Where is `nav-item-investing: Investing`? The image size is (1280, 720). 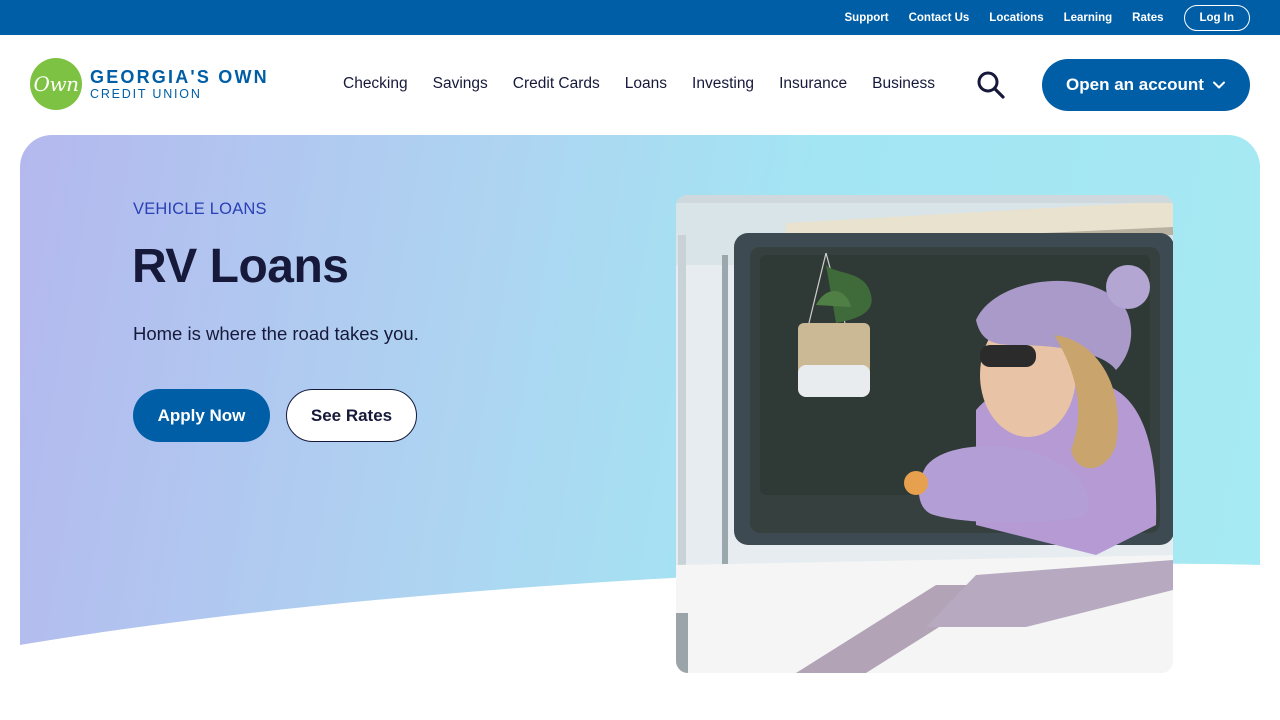
nav-item-investing: Investing is located at coordinates (723, 84).